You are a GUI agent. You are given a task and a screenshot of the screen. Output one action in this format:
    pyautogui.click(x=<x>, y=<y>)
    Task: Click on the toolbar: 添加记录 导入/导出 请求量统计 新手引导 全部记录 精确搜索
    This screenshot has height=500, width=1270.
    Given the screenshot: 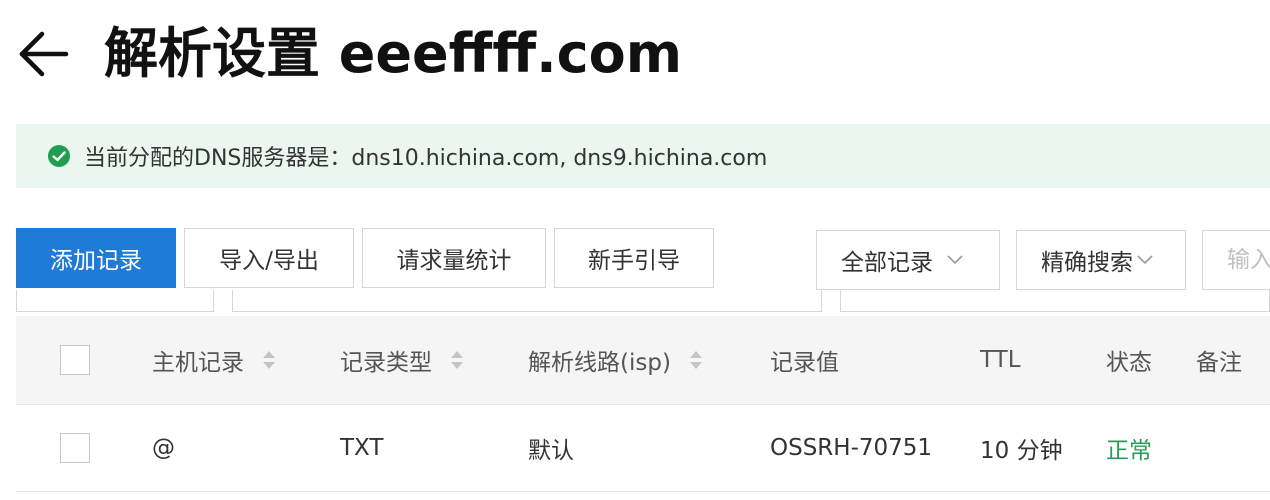 What is the action you would take?
    pyautogui.click(x=643, y=259)
    